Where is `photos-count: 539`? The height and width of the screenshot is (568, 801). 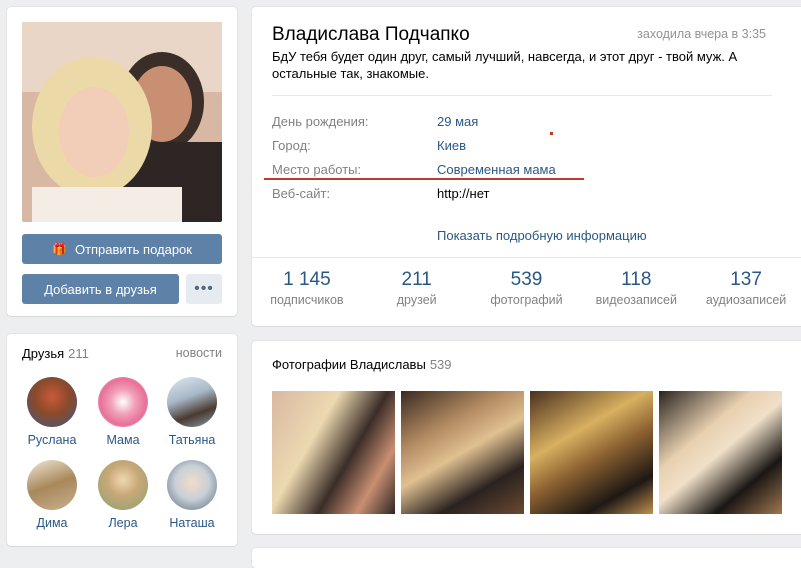 photos-count: 539 is located at coordinates (440, 364).